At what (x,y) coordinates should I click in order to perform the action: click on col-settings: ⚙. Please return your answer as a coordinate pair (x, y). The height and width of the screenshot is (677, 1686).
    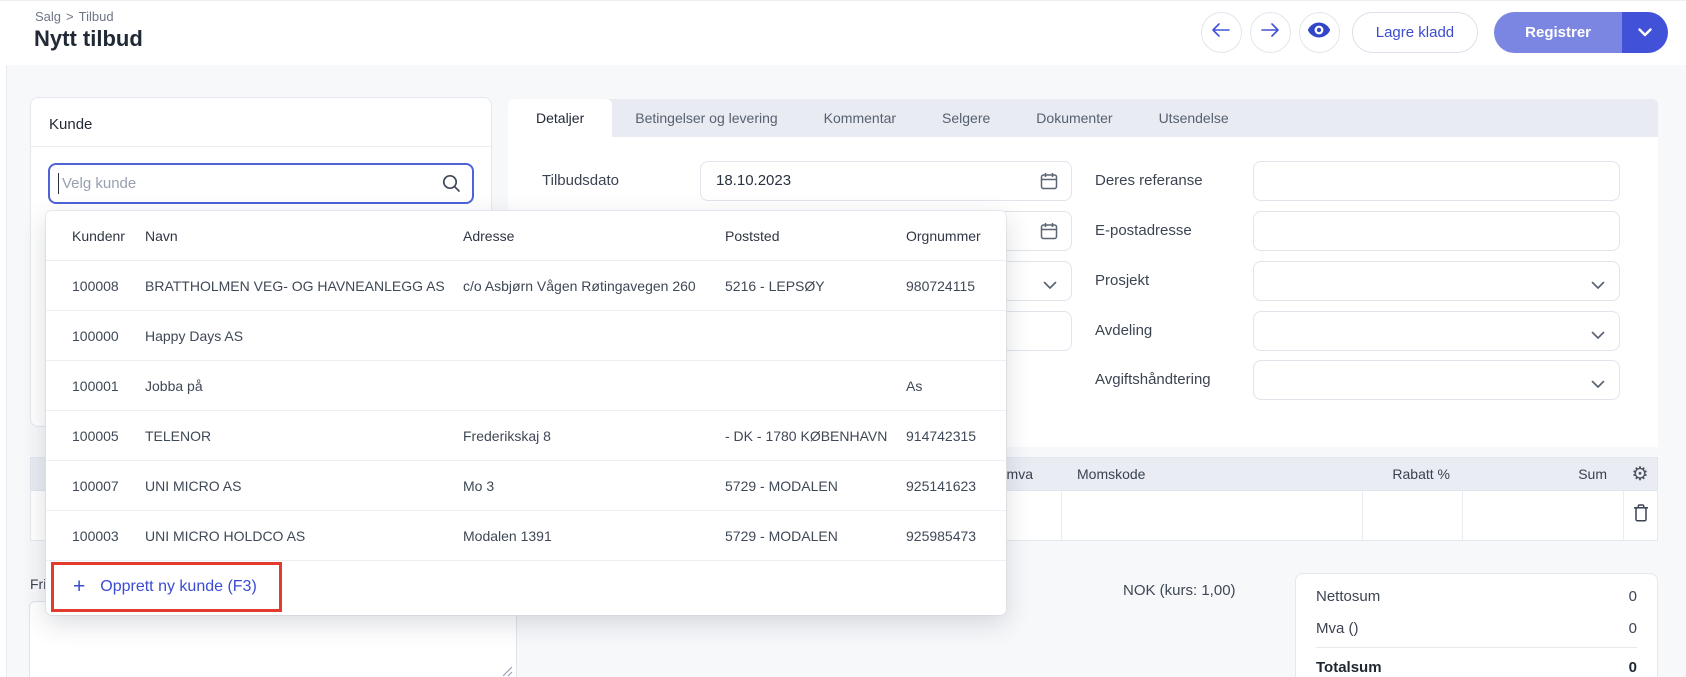
    Looking at the image, I should click on (1640, 474).